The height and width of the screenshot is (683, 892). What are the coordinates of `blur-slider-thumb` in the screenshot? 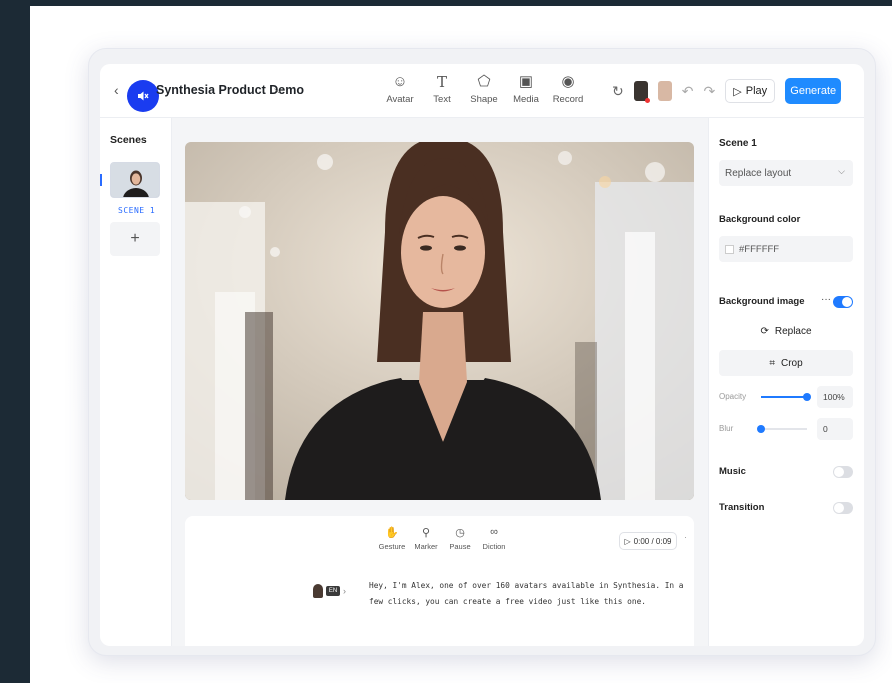 It's located at (761, 429).